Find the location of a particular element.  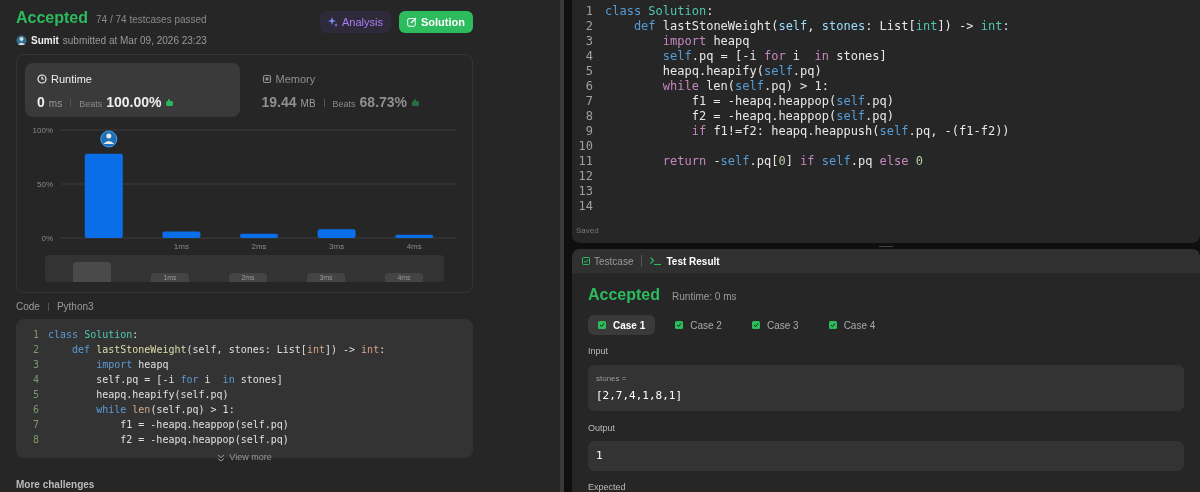

stat-card: Runtime 0 ms Beats 100.00% is located at coordinates (132, 90).